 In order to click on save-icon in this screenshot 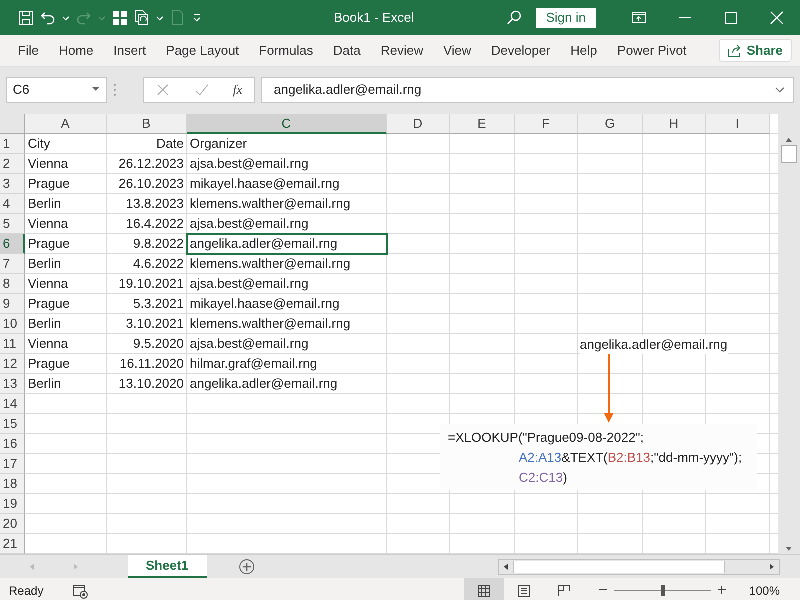, I will do `click(26, 18)`.